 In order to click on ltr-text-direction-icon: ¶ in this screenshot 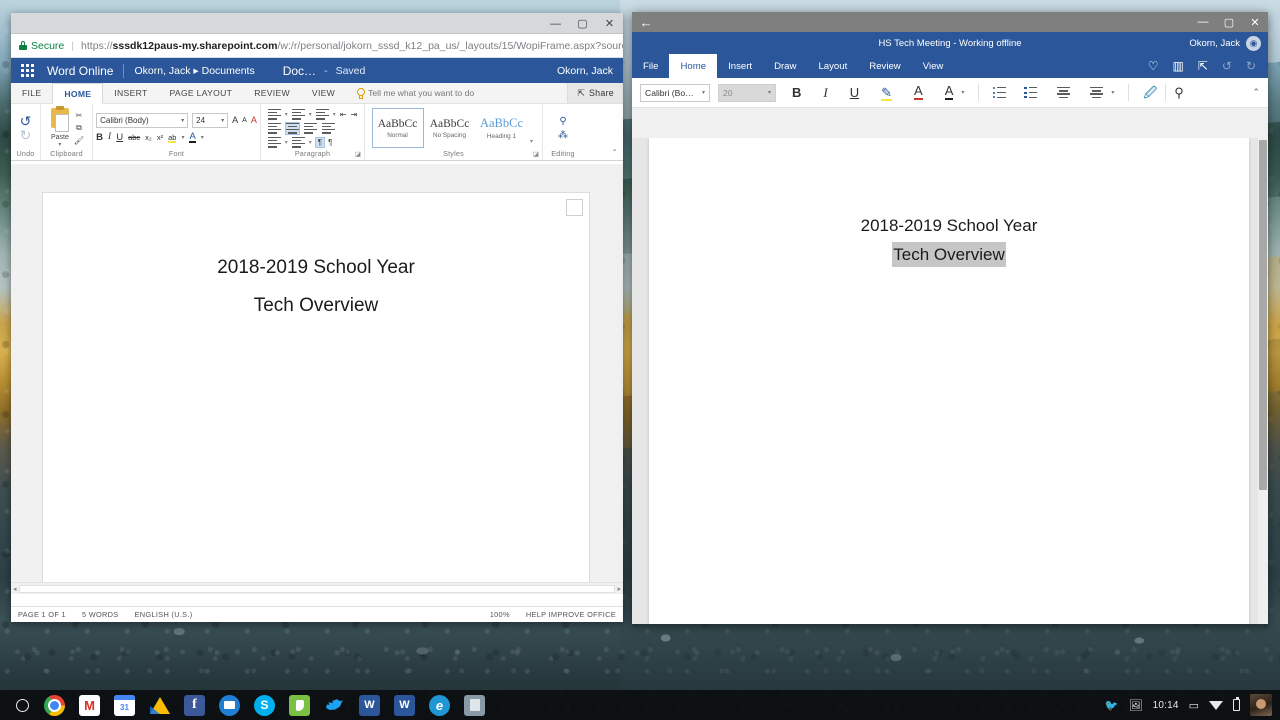, I will do `click(320, 142)`.